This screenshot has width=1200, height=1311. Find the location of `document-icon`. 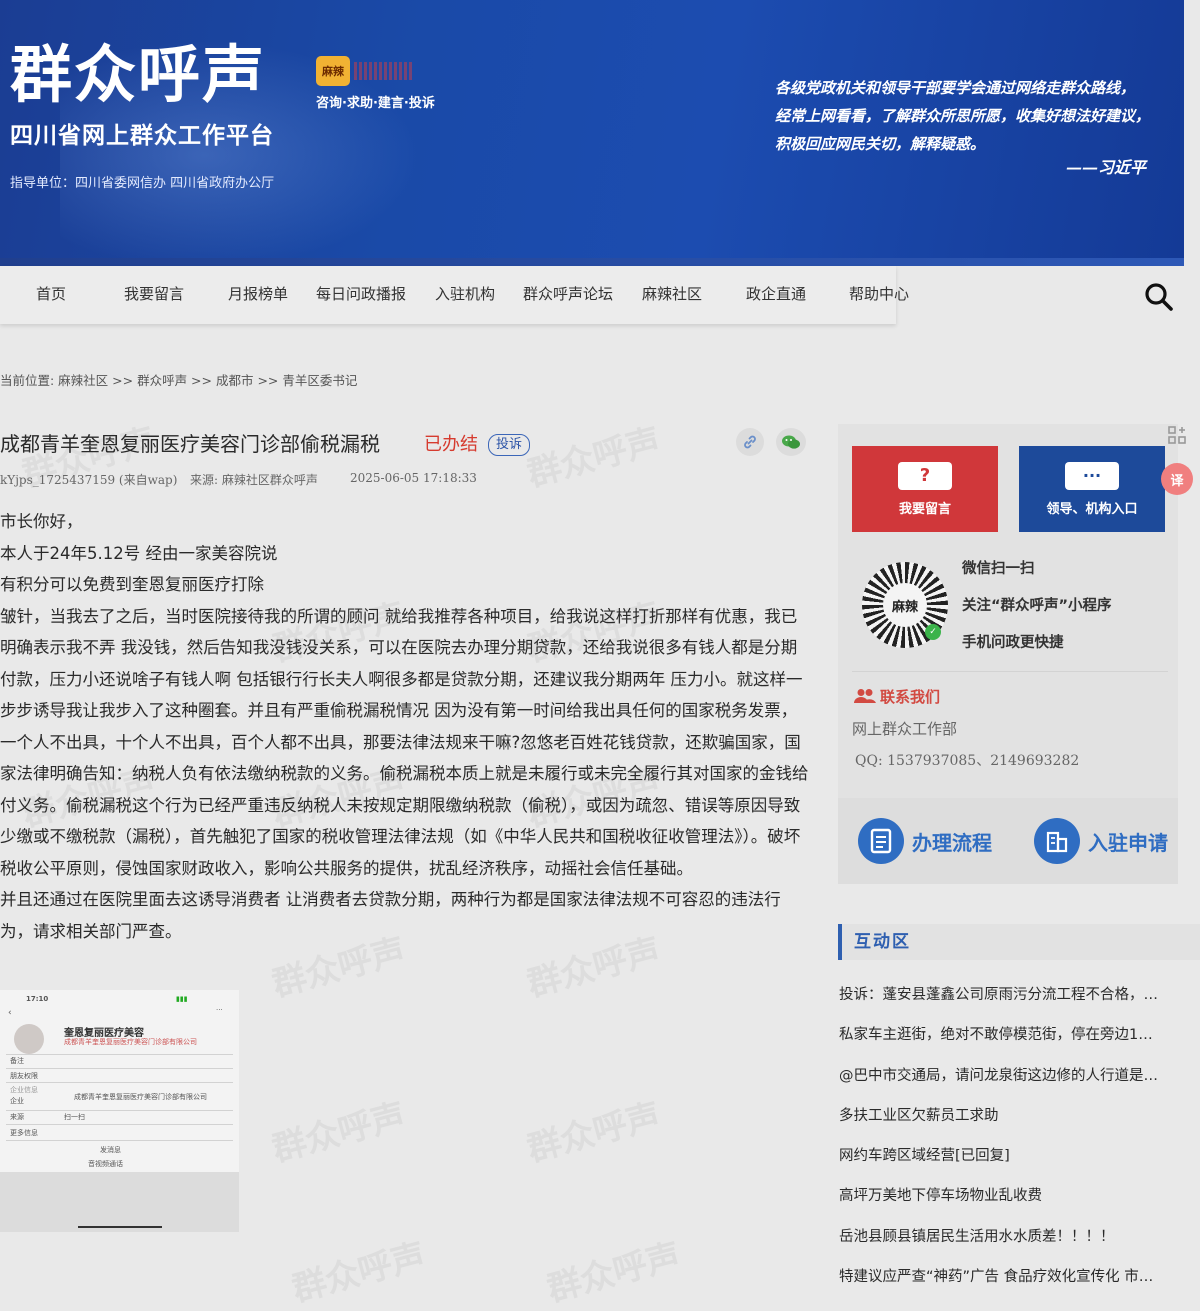

document-icon is located at coordinates (881, 841).